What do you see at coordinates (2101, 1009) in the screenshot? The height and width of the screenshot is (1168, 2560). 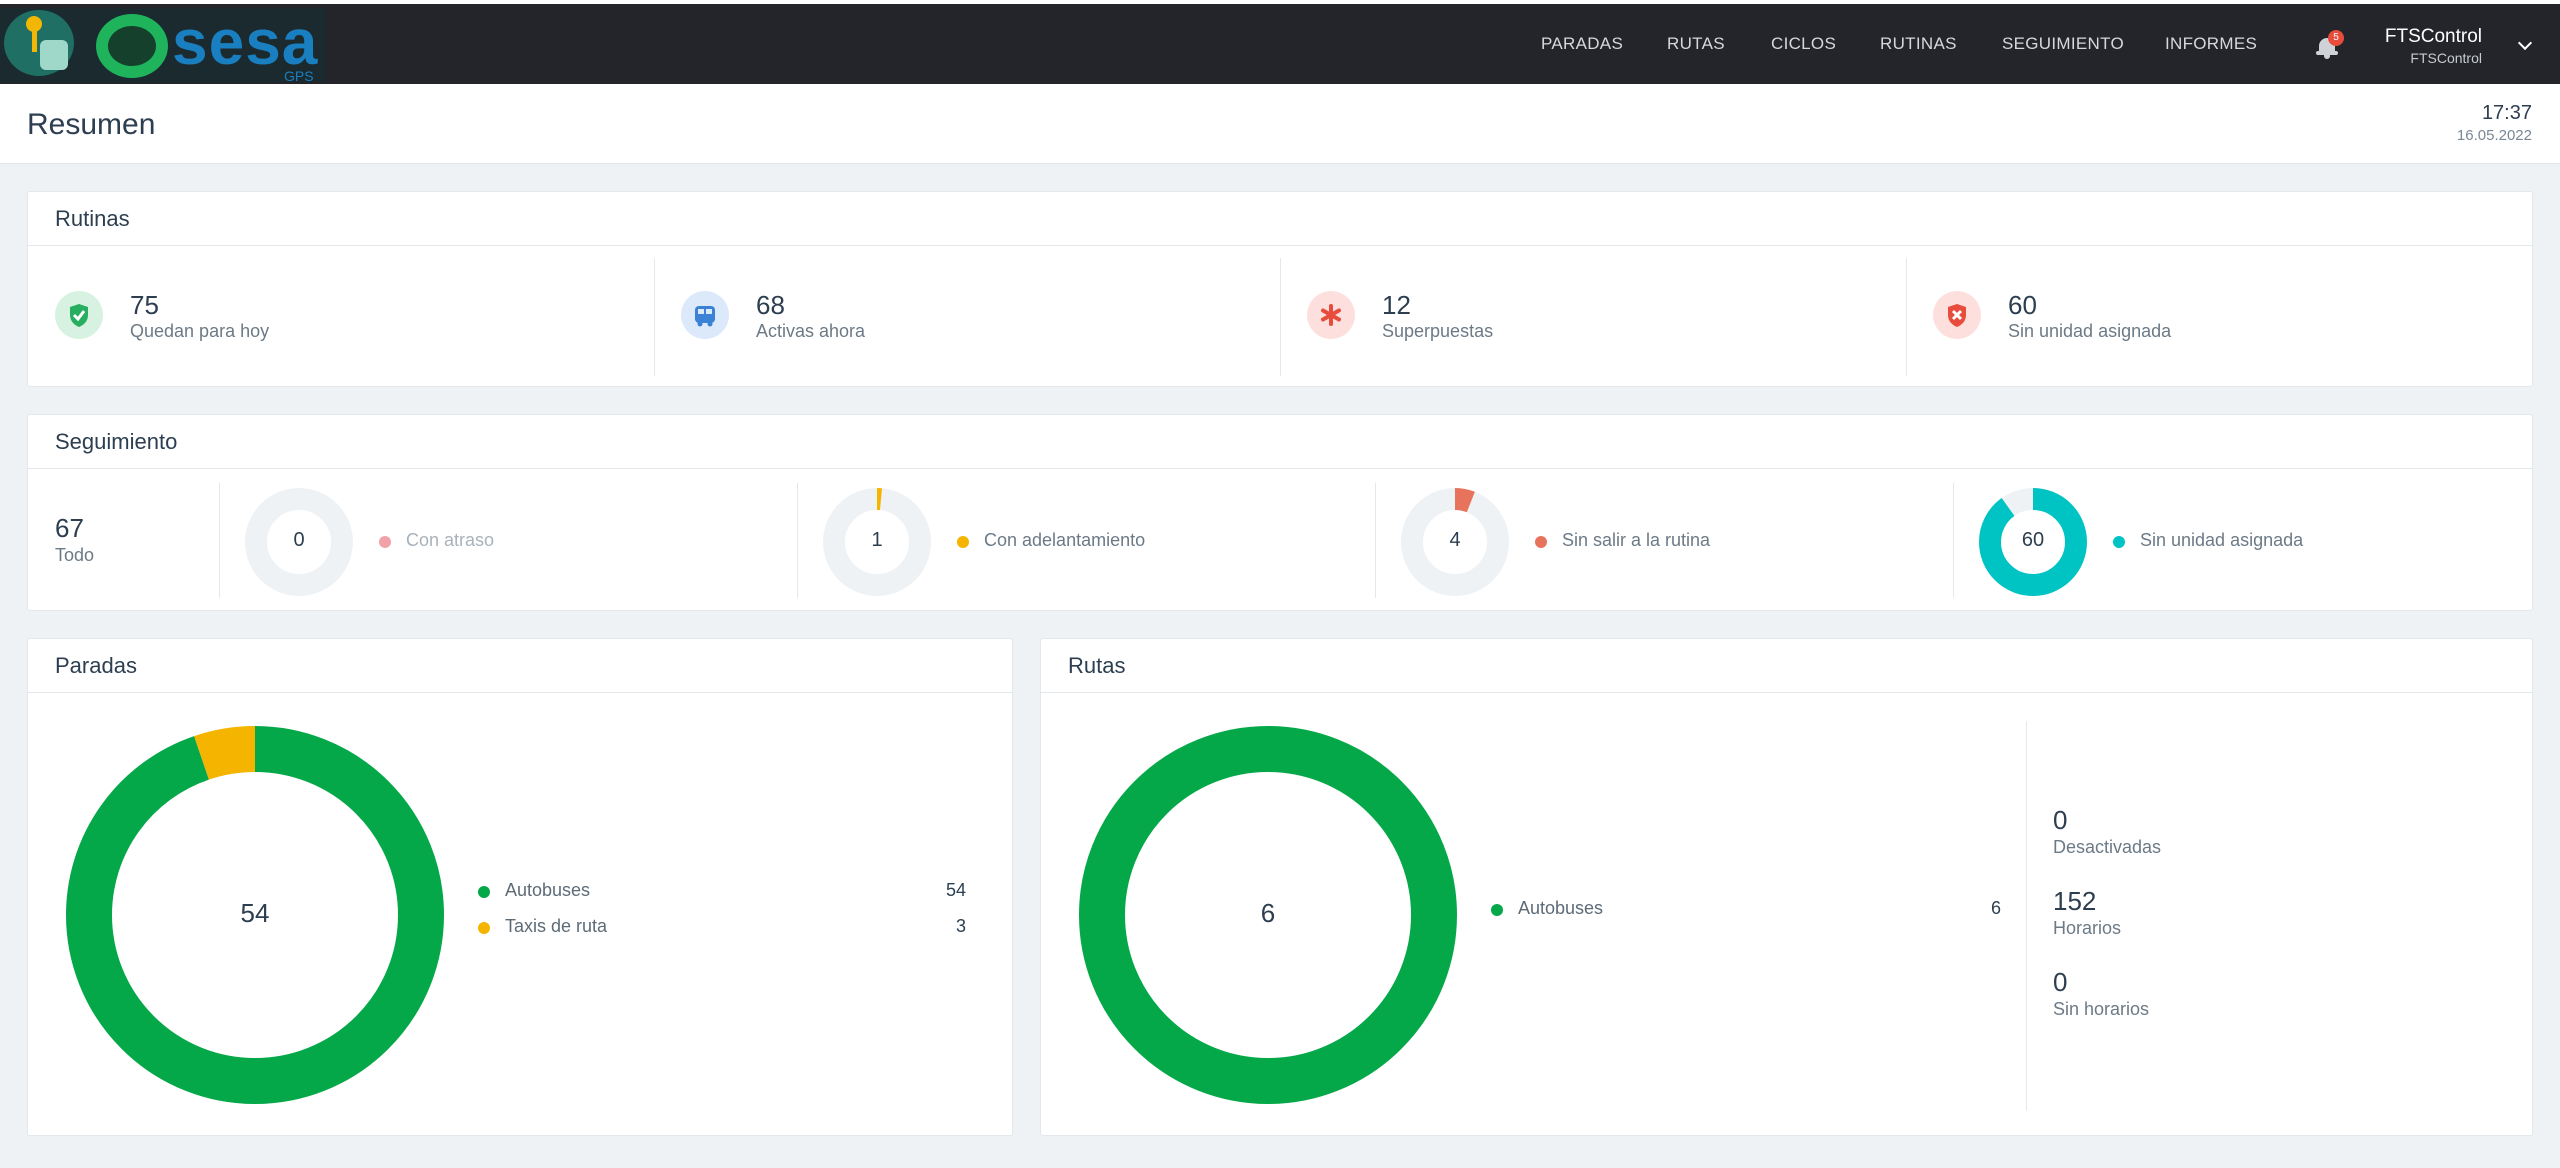 I see `stat-label: Sin horarios` at bounding box center [2101, 1009].